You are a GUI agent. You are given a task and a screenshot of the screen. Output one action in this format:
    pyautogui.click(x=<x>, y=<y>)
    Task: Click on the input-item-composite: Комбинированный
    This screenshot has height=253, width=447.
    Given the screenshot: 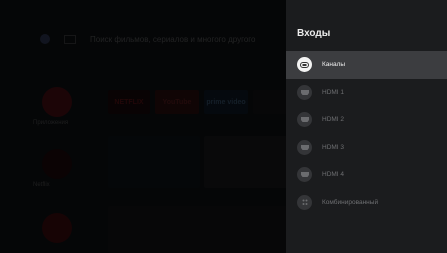 What is the action you would take?
    pyautogui.click(x=366, y=203)
    